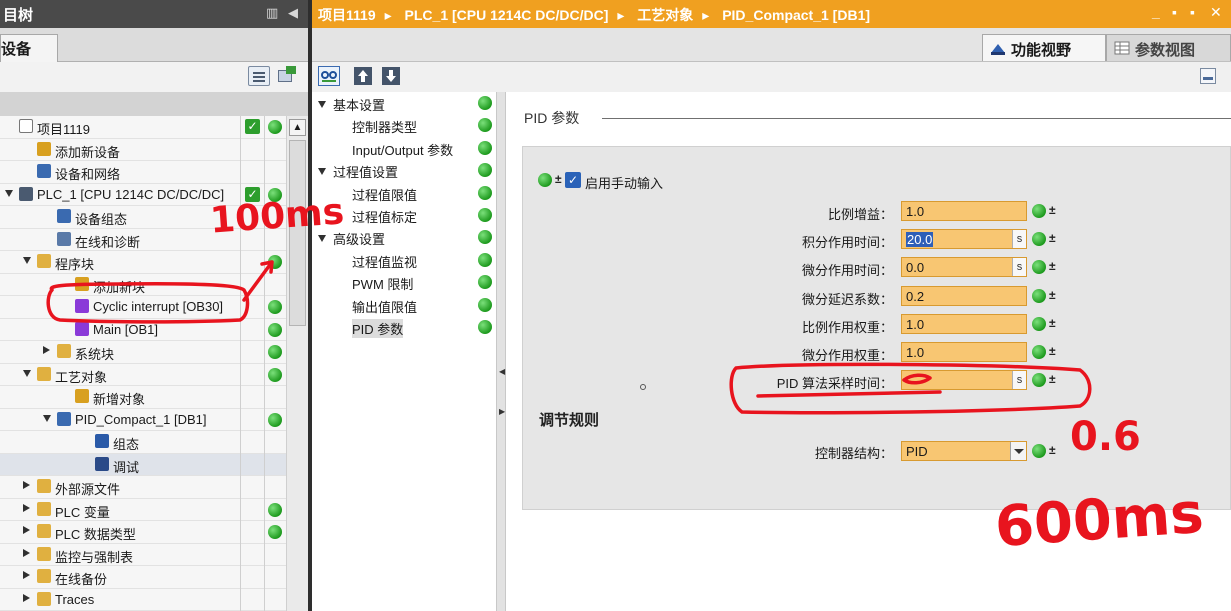  I want to click on underline-sample-time, so click(849, 394).